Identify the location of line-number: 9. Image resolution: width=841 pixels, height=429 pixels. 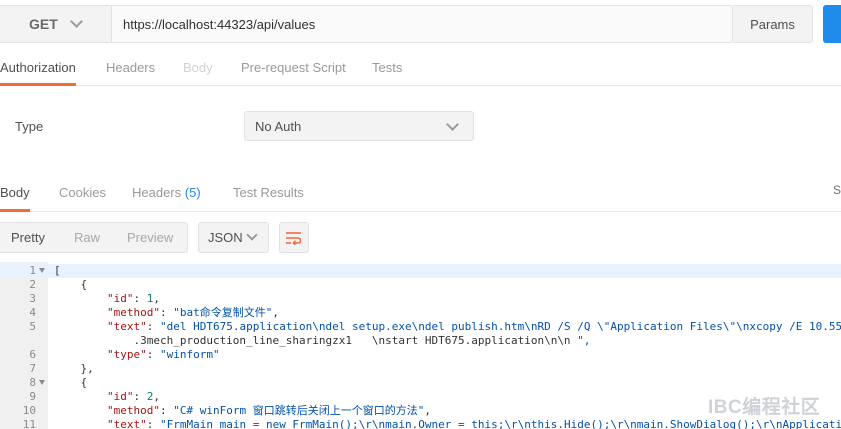
(32, 396).